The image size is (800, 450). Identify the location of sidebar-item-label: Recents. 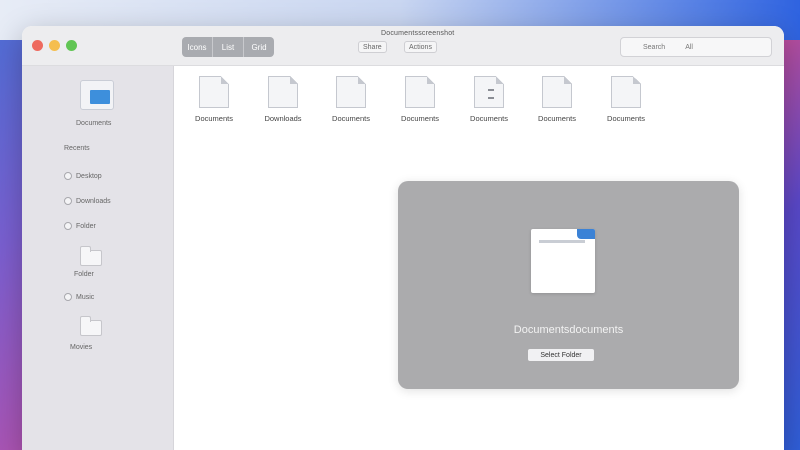
(77, 148).